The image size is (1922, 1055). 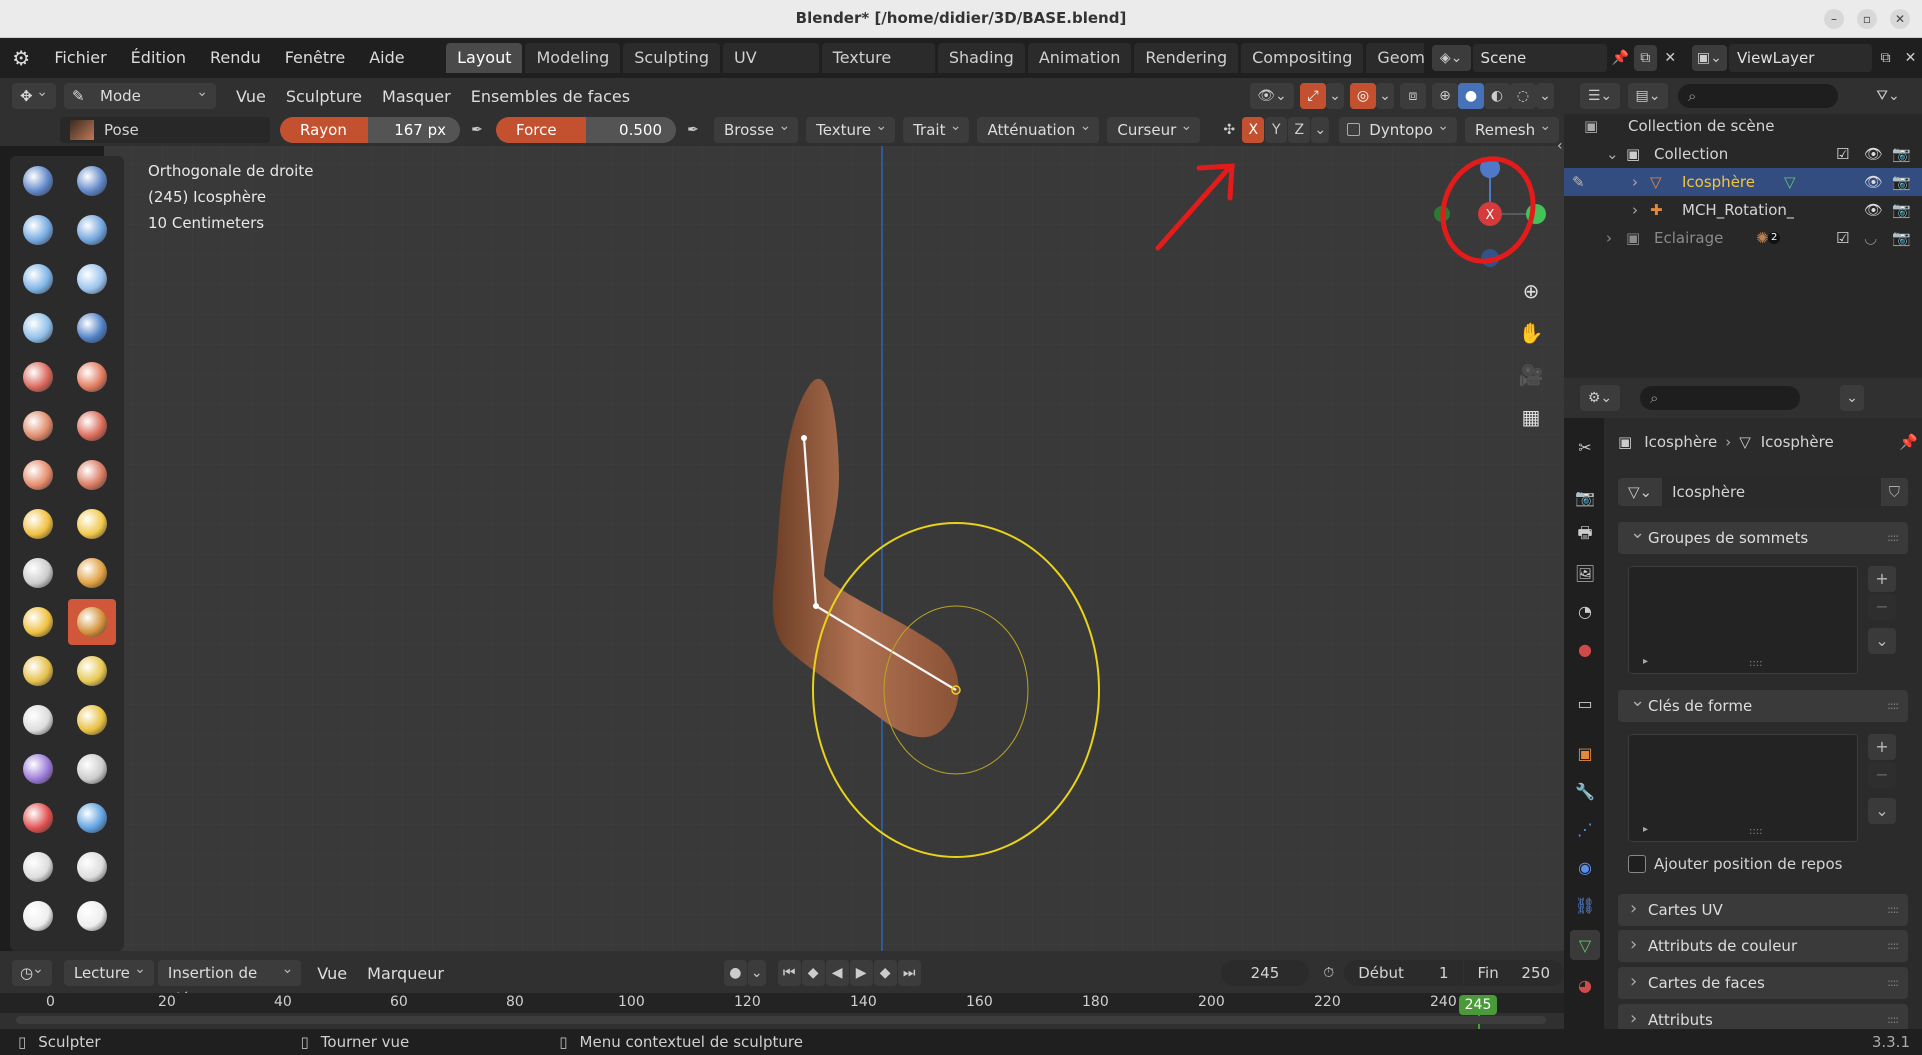 I want to click on mesh-datablock: ▽⌄ Icosphère ⛉, so click(x=1763, y=492).